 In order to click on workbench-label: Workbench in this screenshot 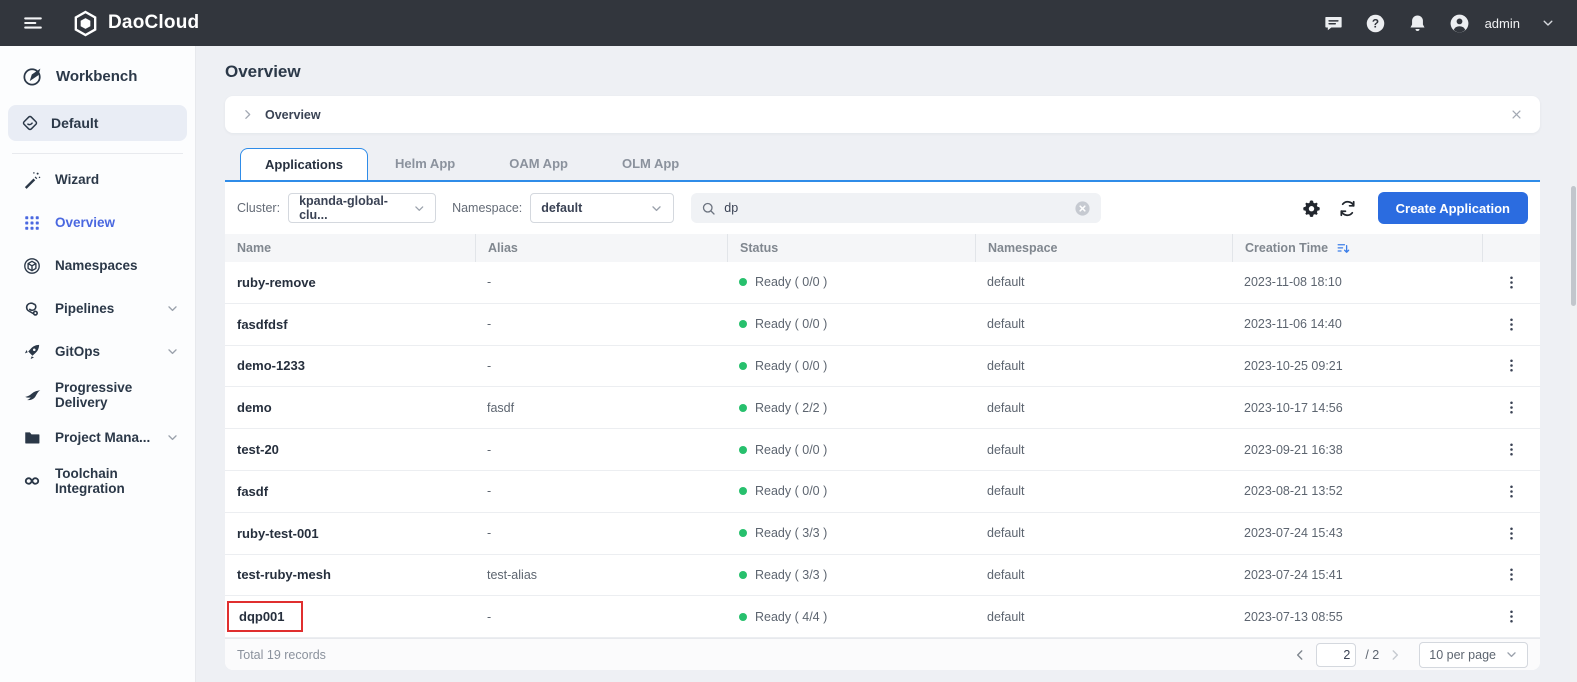, I will do `click(97, 76)`.